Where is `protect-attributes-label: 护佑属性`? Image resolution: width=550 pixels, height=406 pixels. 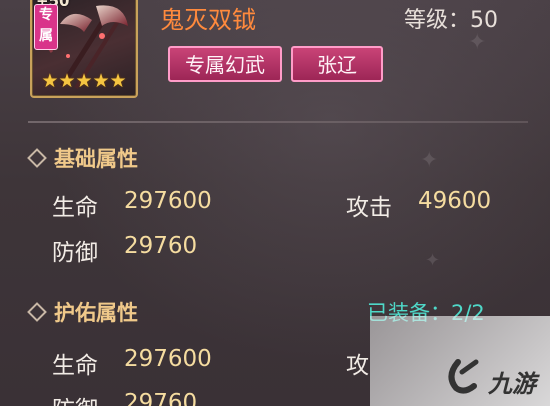 protect-attributes-label: 护佑属性 is located at coordinates (96, 313).